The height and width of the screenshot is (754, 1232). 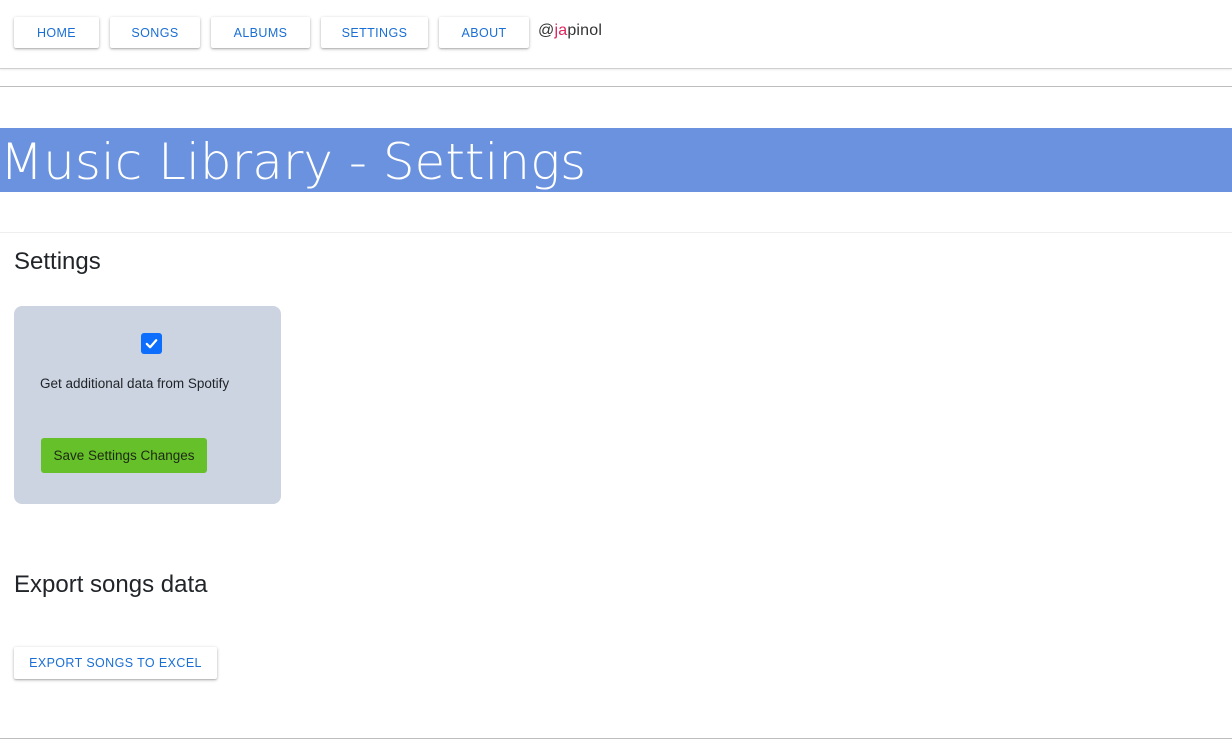 I want to click on page-banner: Music Library - Settings, so click(x=616, y=160).